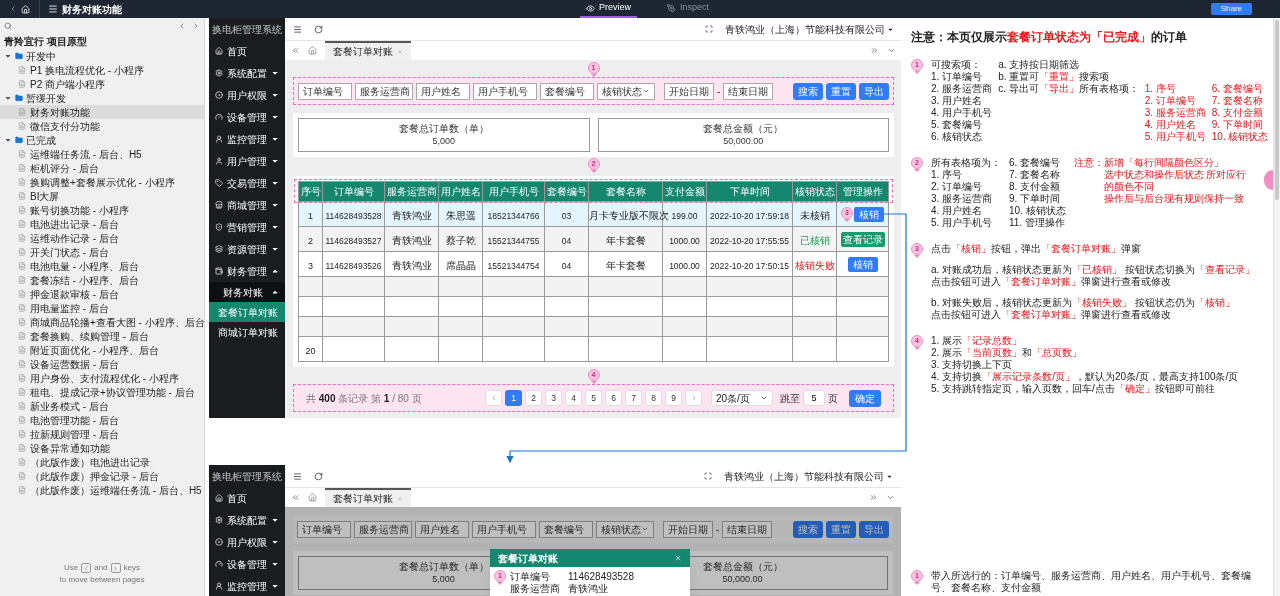 The image size is (1280, 596). What do you see at coordinates (1231, 9) in the screenshot?
I see `share-button: Share` at bounding box center [1231, 9].